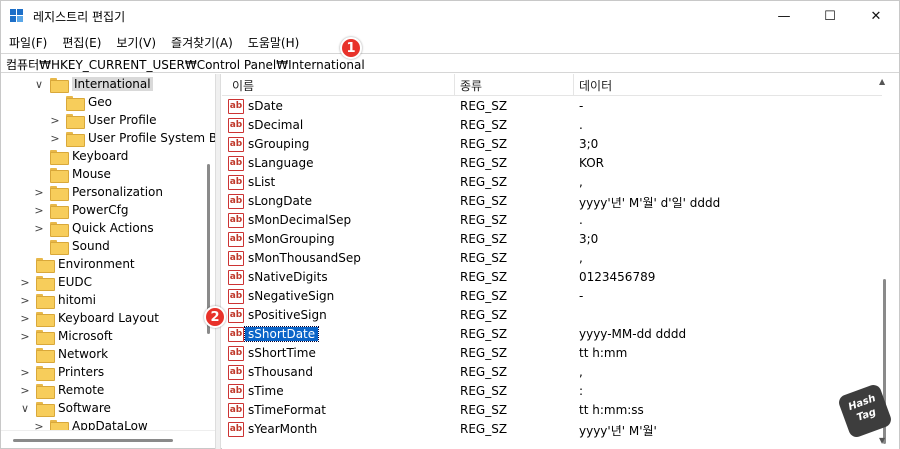 The width and height of the screenshot is (900, 449). I want to click on tree-item-label: Quick Actions, so click(113, 228).